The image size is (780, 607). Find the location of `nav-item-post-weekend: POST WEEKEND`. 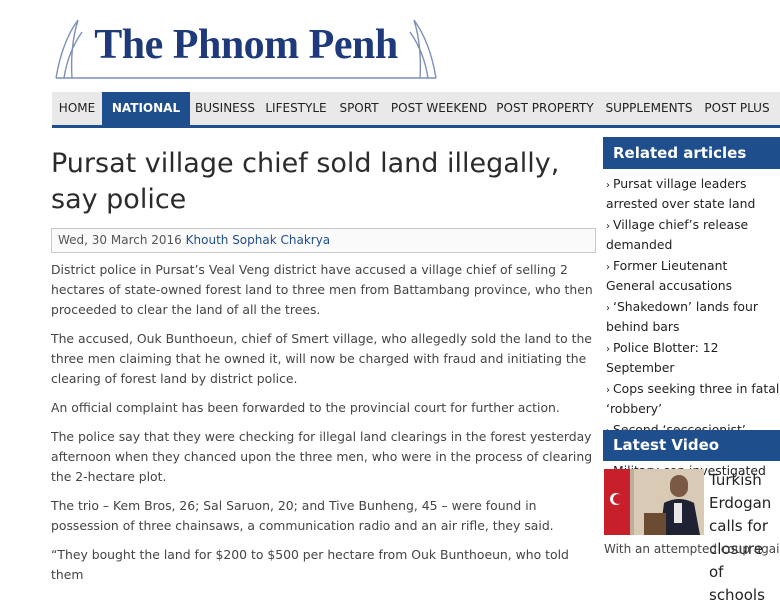

nav-item-post-weekend: POST WEEKEND is located at coordinates (439, 108).